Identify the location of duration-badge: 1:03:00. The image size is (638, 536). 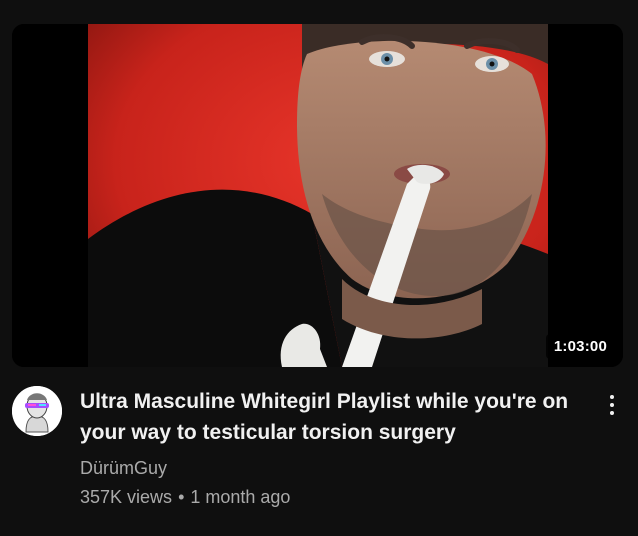
(580, 346).